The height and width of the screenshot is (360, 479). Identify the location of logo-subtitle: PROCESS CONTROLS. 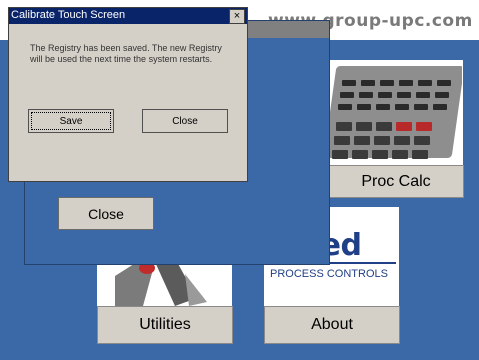
(329, 274).